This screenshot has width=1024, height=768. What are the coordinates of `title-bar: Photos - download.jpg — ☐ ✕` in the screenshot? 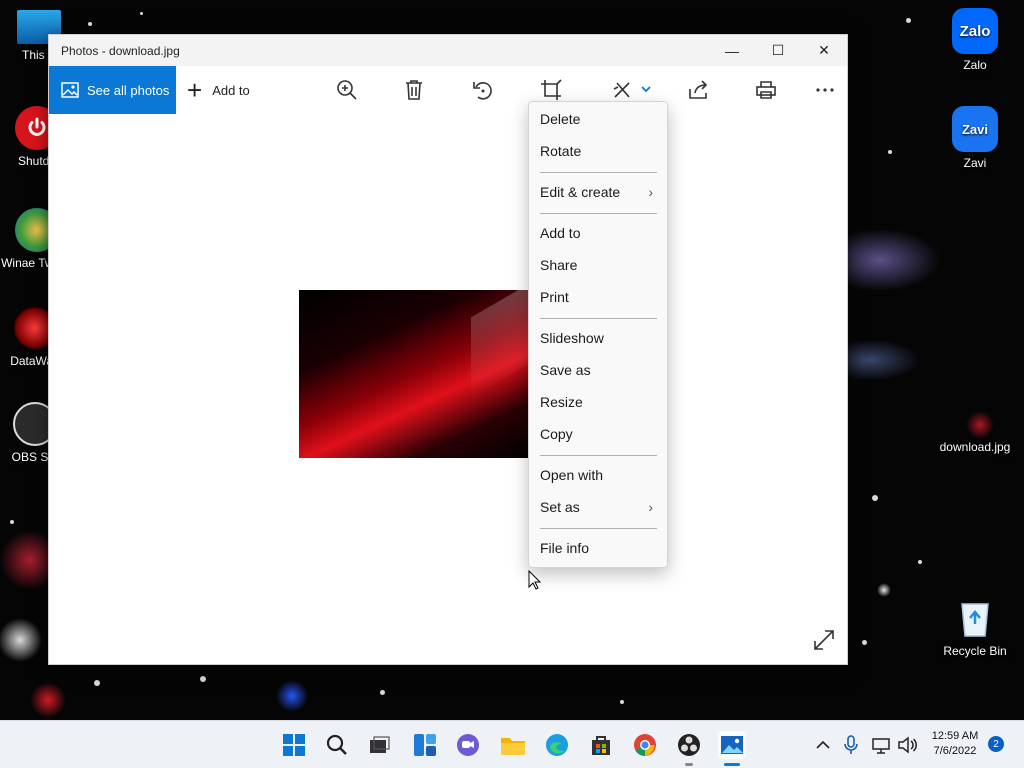 It's located at (448, 50).